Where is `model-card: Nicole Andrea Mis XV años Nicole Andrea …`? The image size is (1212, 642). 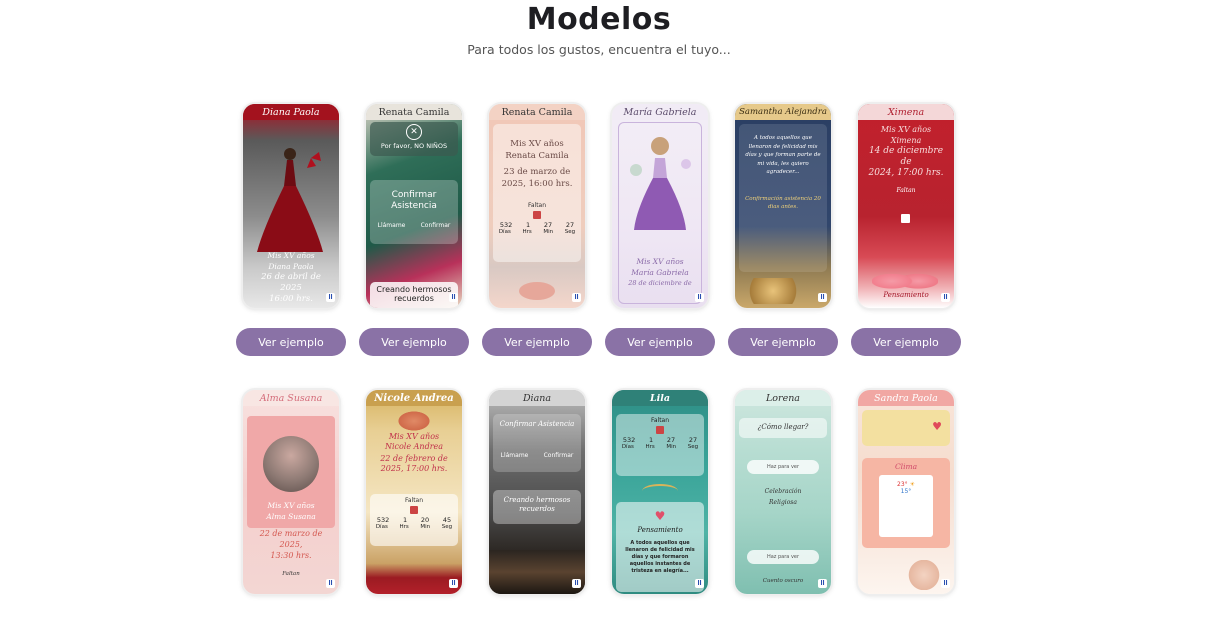
model-card: Nicole Andrea Mis XV años Nicole Andrea … is located at coordinates (414, 516).